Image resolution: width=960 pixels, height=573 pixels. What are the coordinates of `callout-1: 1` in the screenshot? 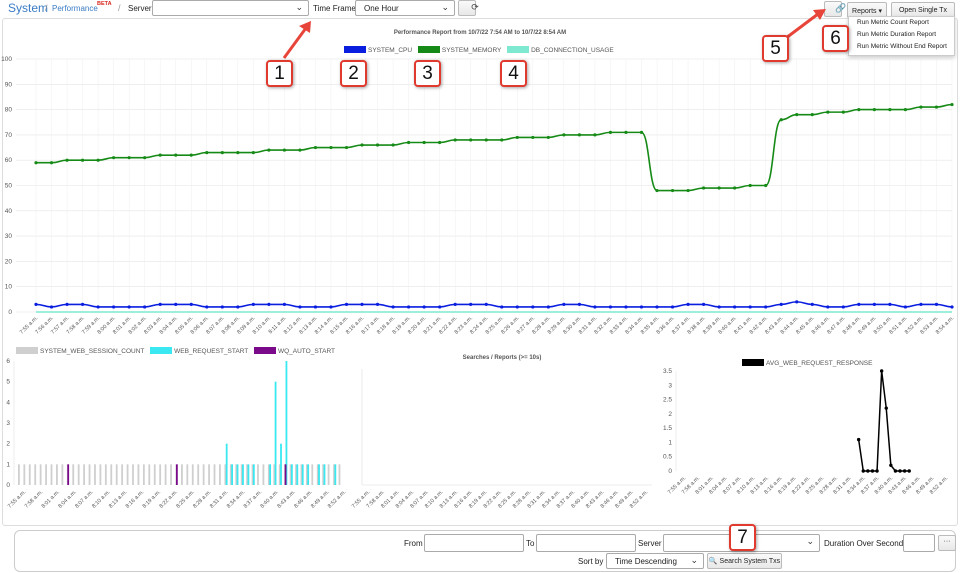 It's located at (279, 73).